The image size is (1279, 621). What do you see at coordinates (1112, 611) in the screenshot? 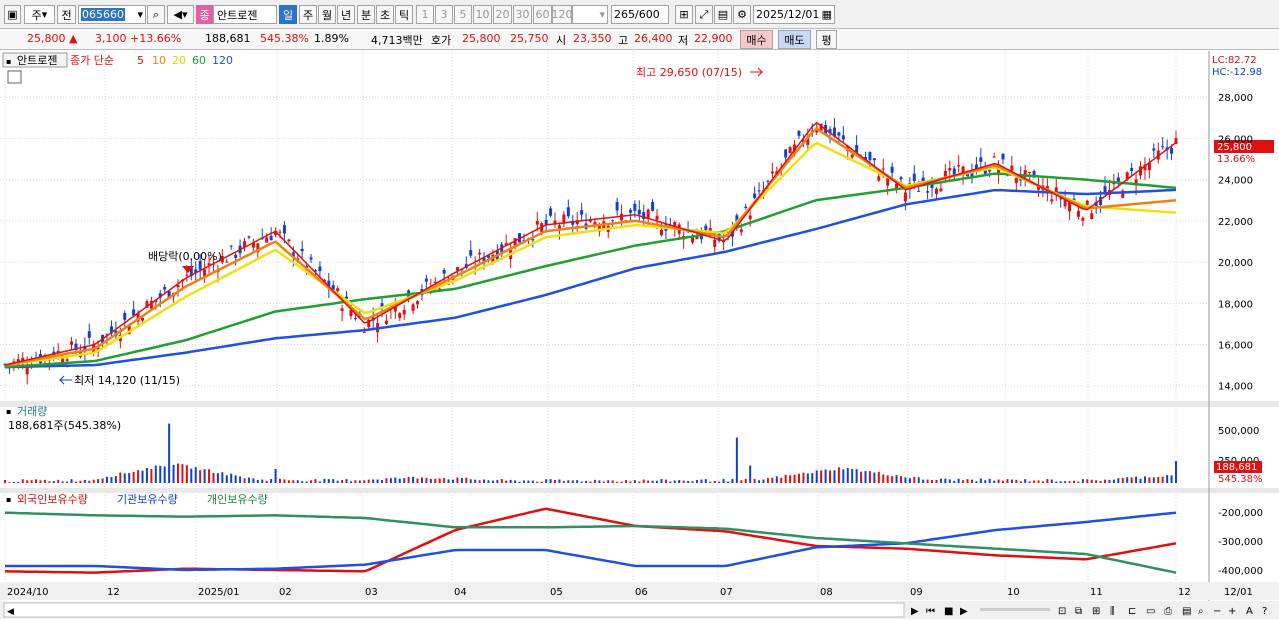
I see `bars-icon: ⫼` at bounding box center [1112, 611].